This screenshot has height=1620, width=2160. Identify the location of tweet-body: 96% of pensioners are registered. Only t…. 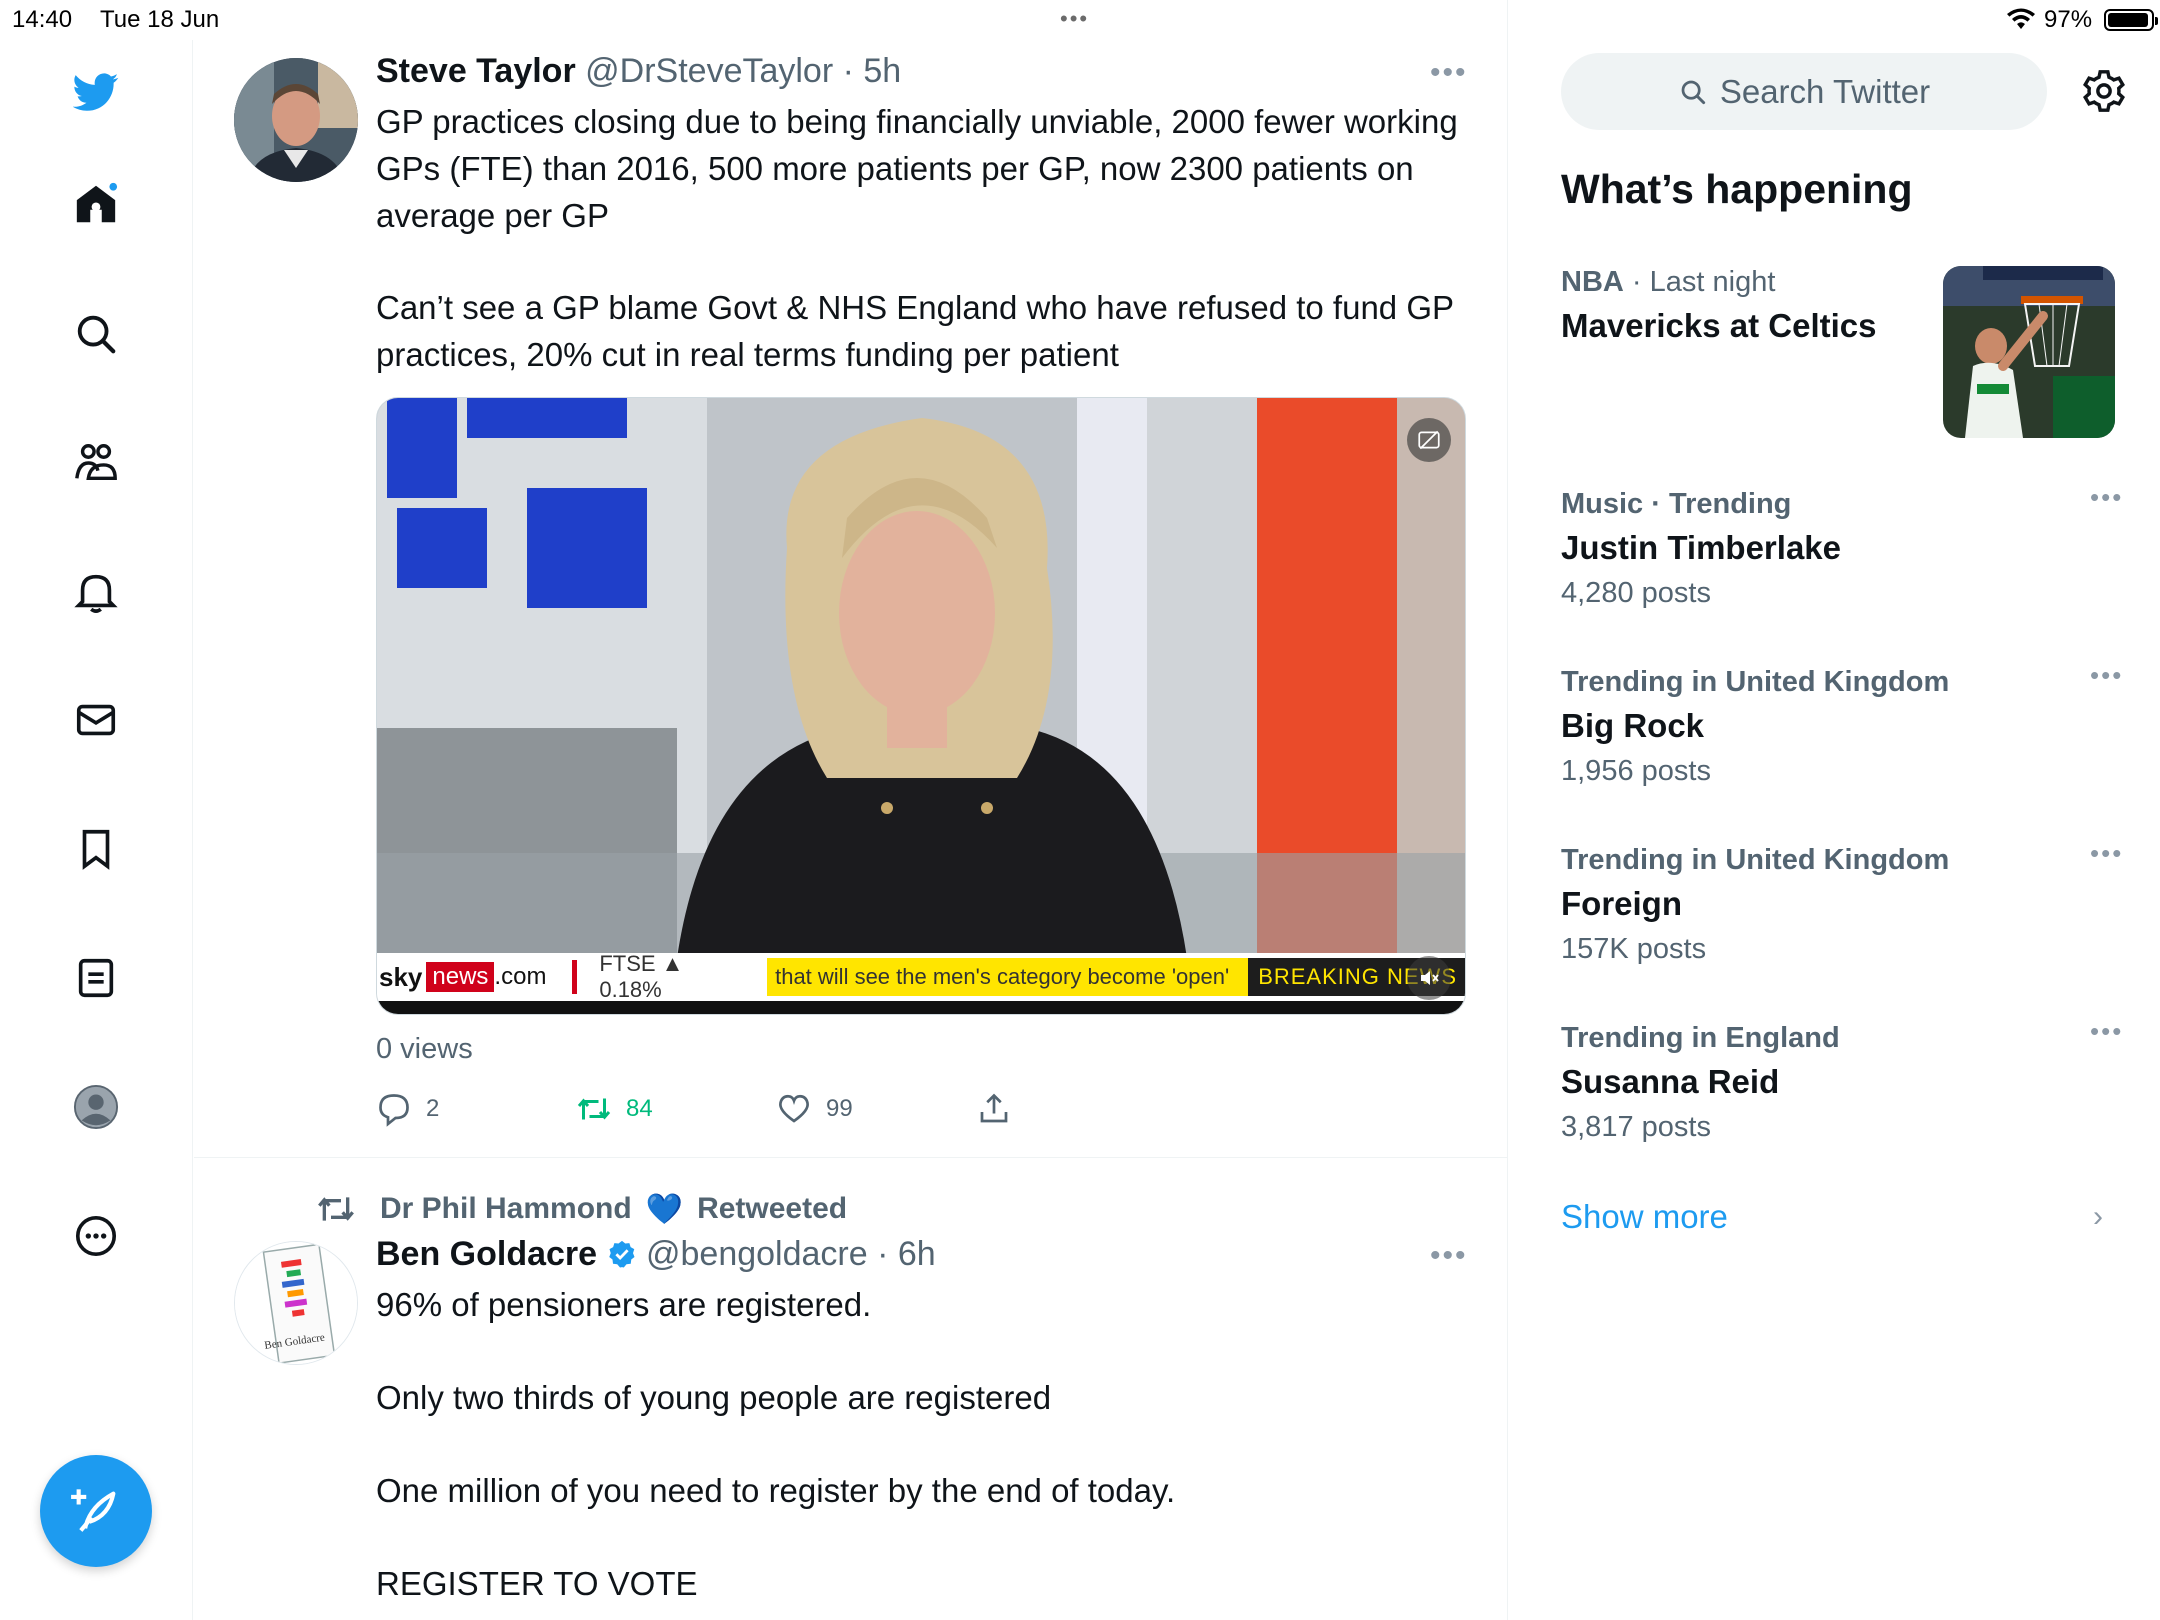
(926, 1444).